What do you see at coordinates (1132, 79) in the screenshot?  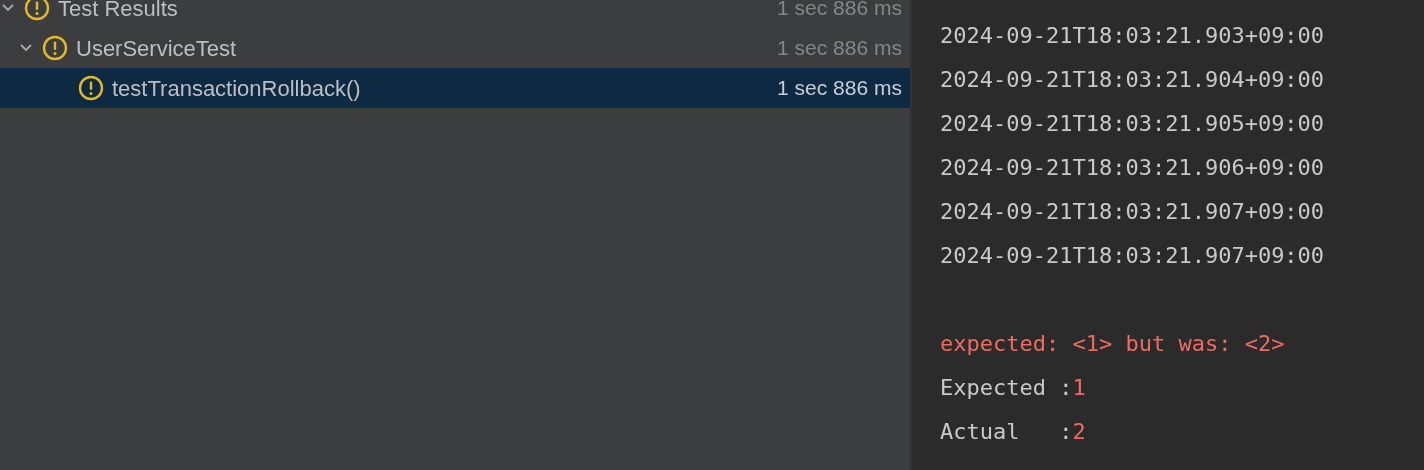 I see `log-line: 2024-09-21T18:03:21.904+09:00` at bounding box center [1132, 79].